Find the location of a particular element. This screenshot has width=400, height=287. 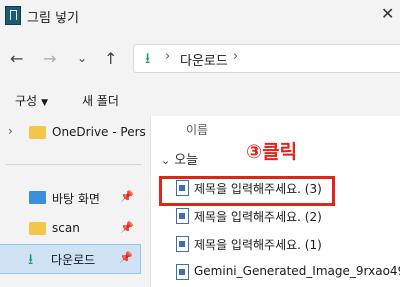

address-location: 다운로드 is located at coordinates (204, 59).